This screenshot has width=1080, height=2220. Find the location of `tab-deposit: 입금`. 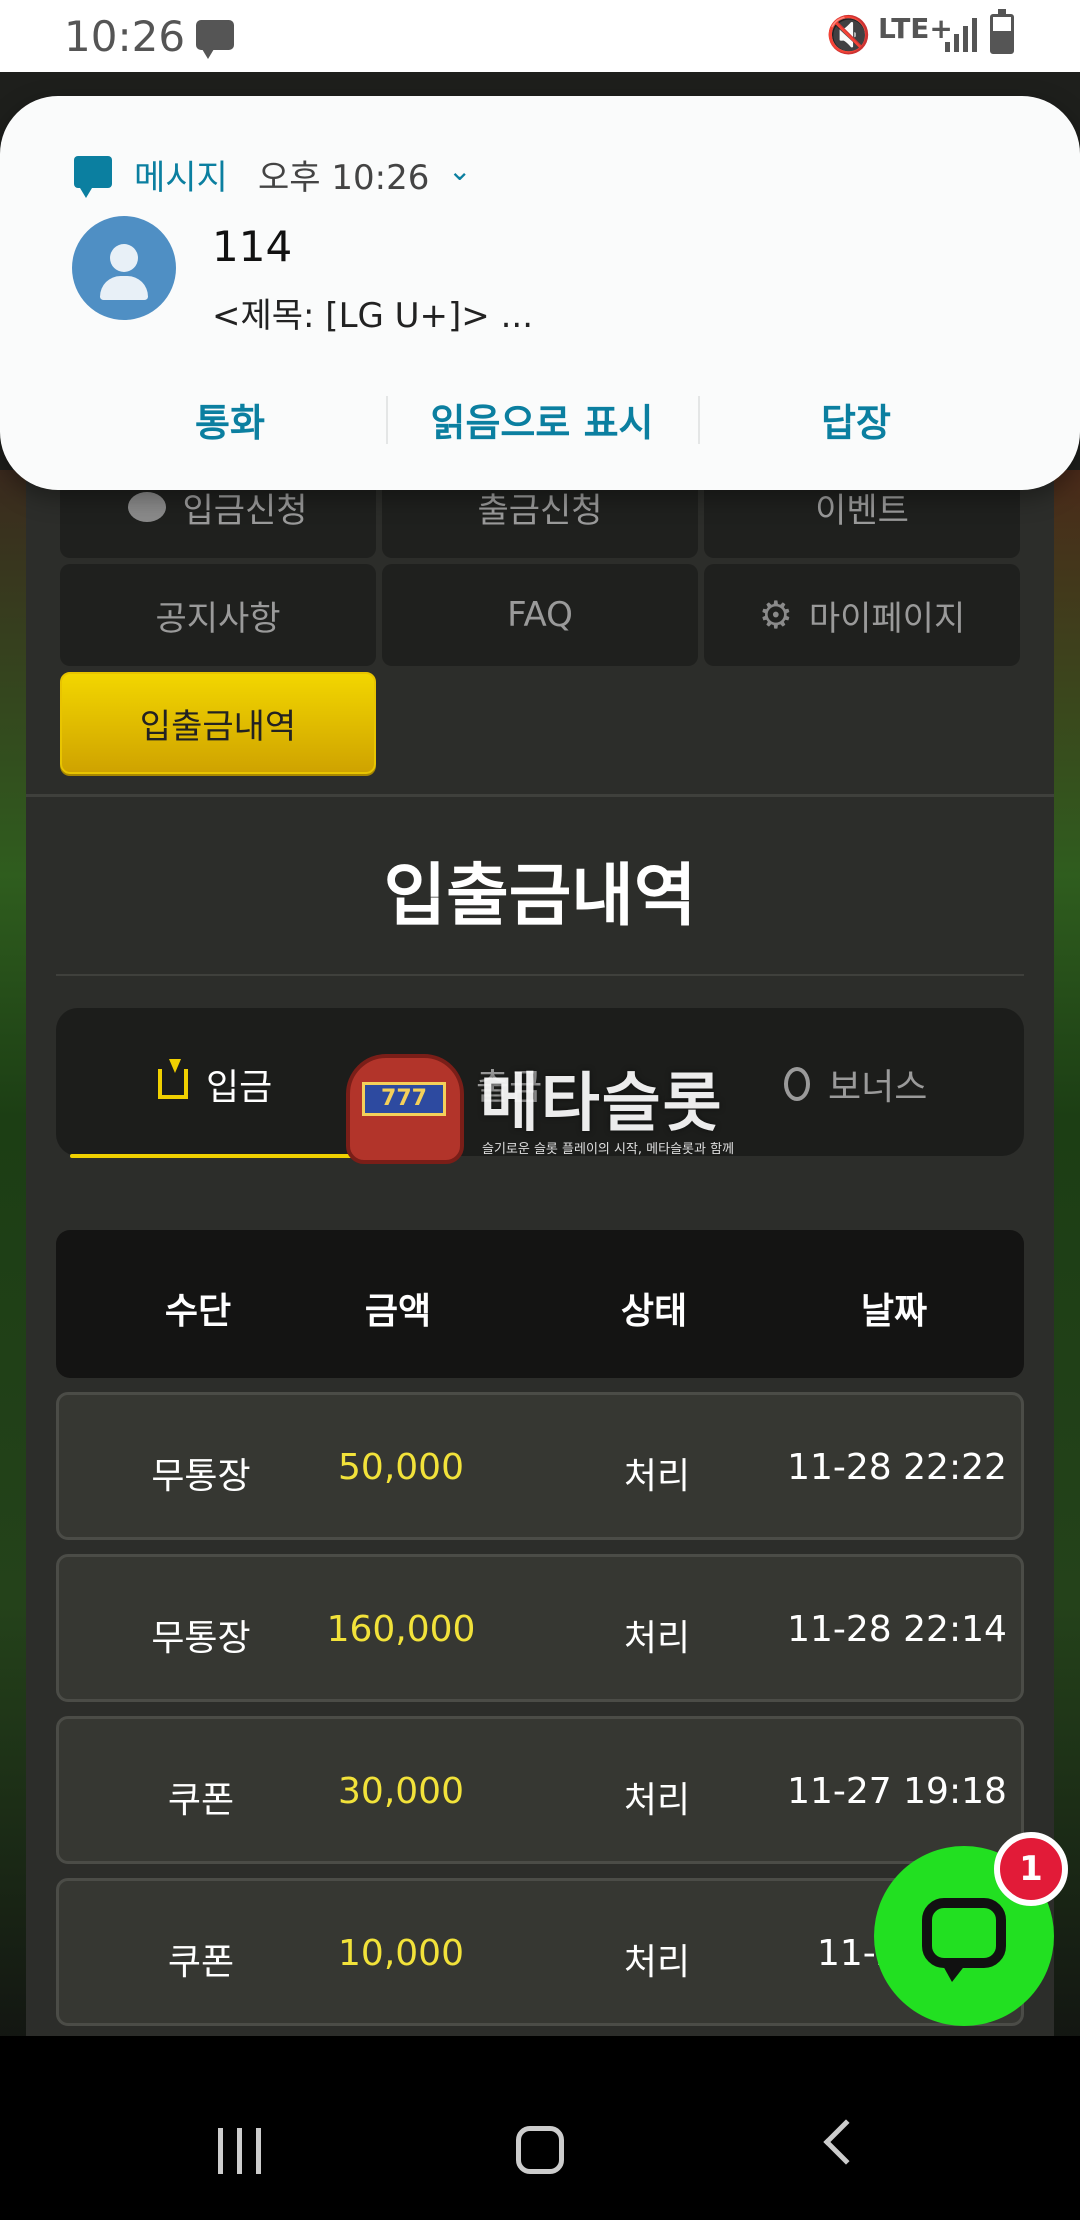

tab-deposit: 입금 is located at coordinates (215, 1084).